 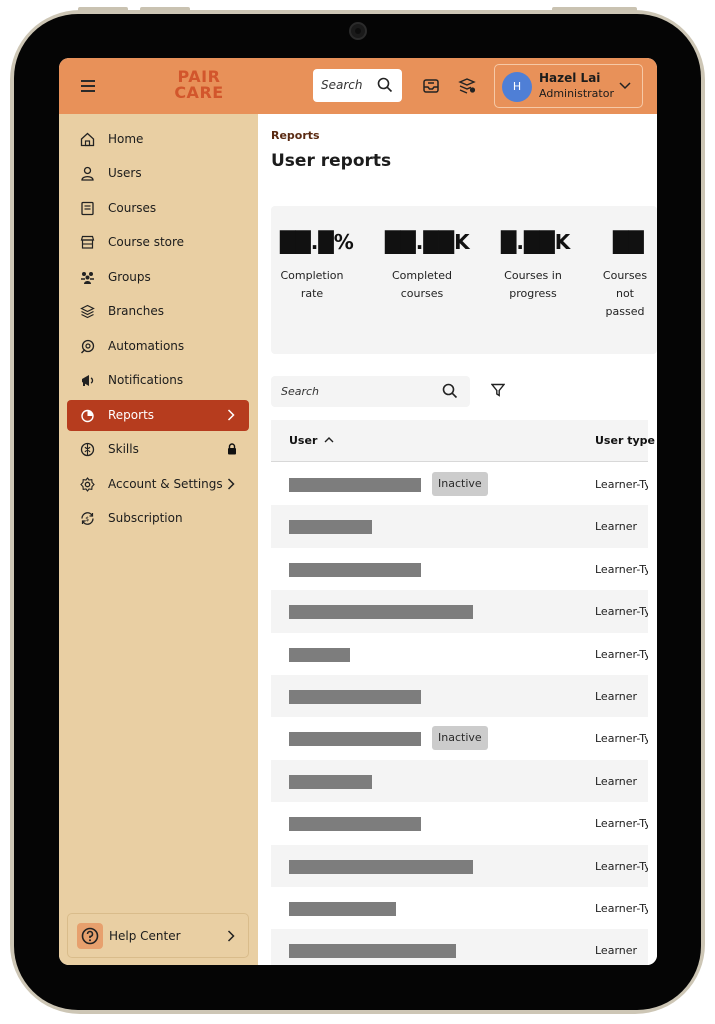 I want to click on sidebar-item-course-store: Course store, so click(x=158, y=242).